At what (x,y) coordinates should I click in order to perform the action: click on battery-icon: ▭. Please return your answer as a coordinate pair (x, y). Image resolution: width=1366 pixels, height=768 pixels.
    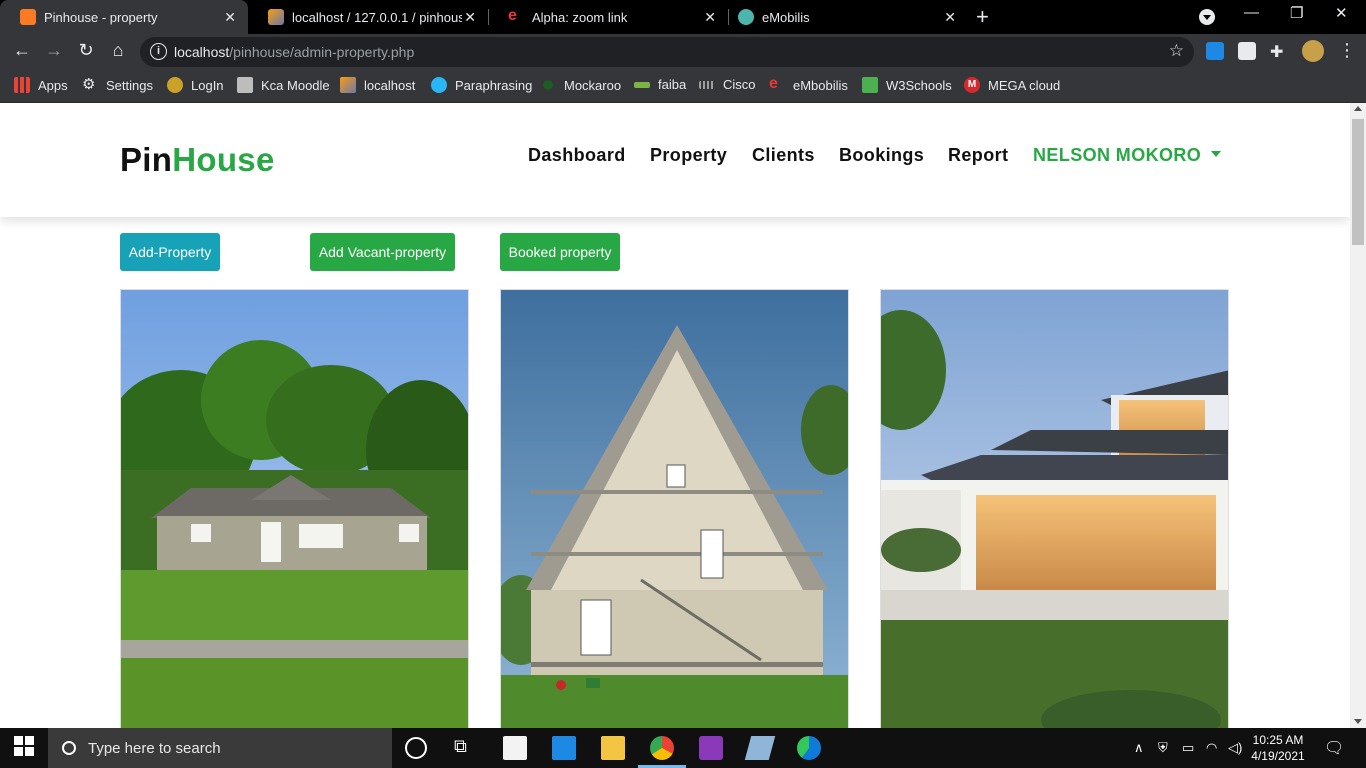
    Looking at the image, I should click on (1188, 748).